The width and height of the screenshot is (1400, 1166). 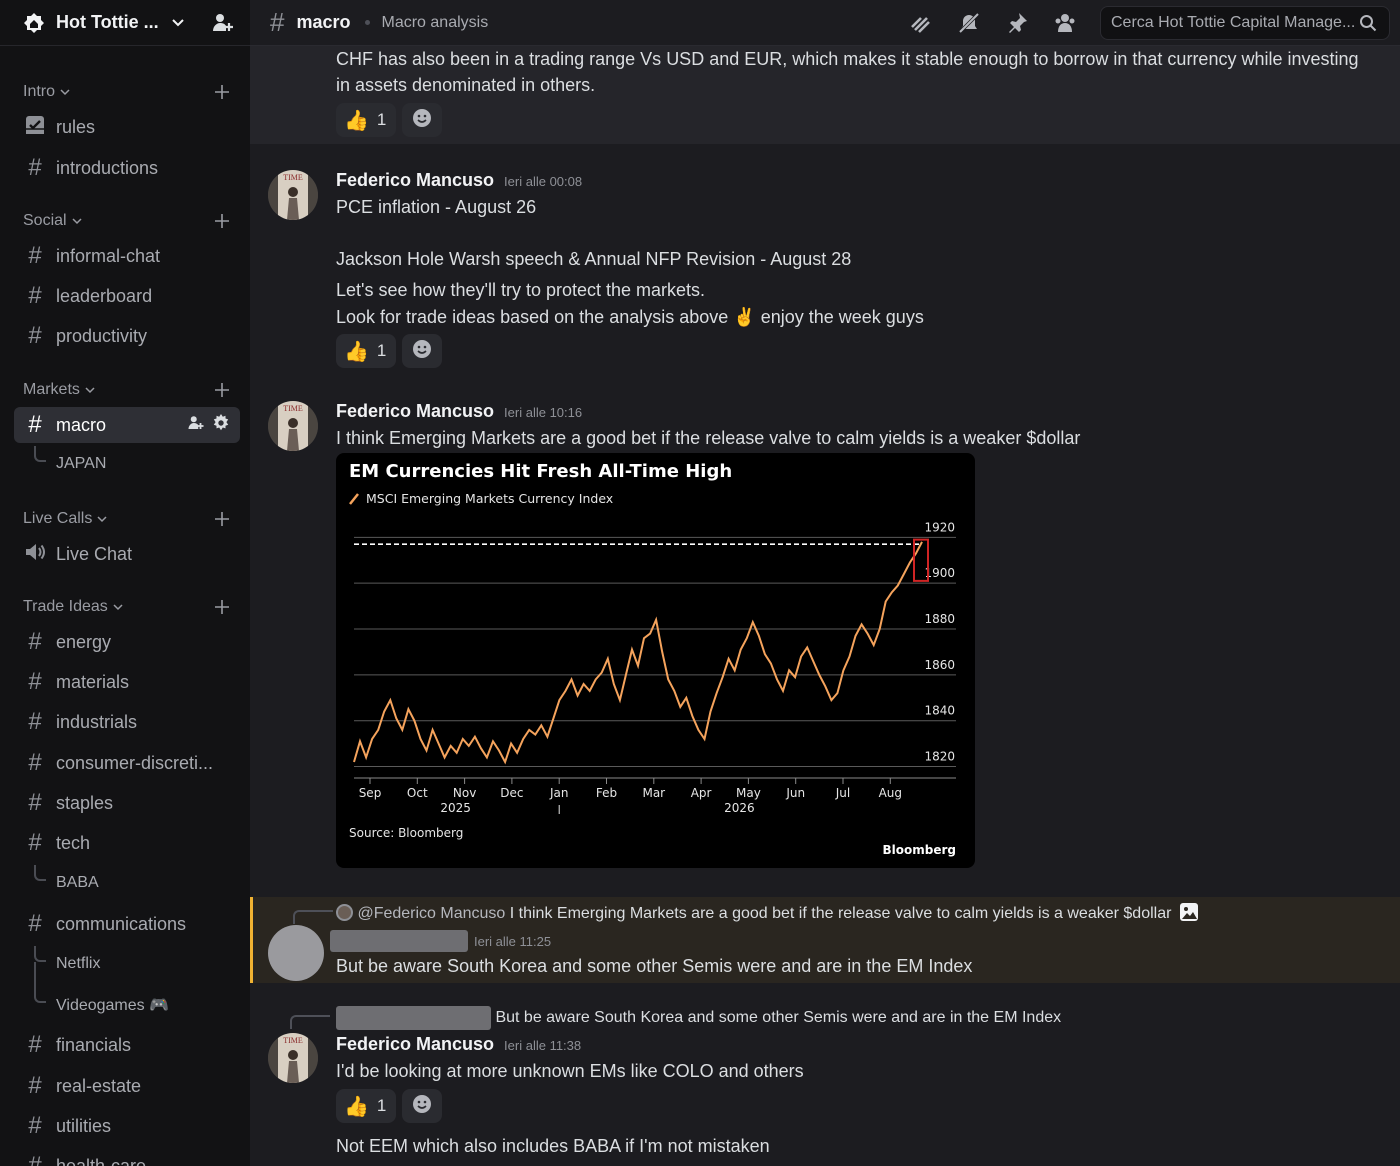 I want to click on channel-informal-chat: # informal-chat, so click(x=127, y=256).